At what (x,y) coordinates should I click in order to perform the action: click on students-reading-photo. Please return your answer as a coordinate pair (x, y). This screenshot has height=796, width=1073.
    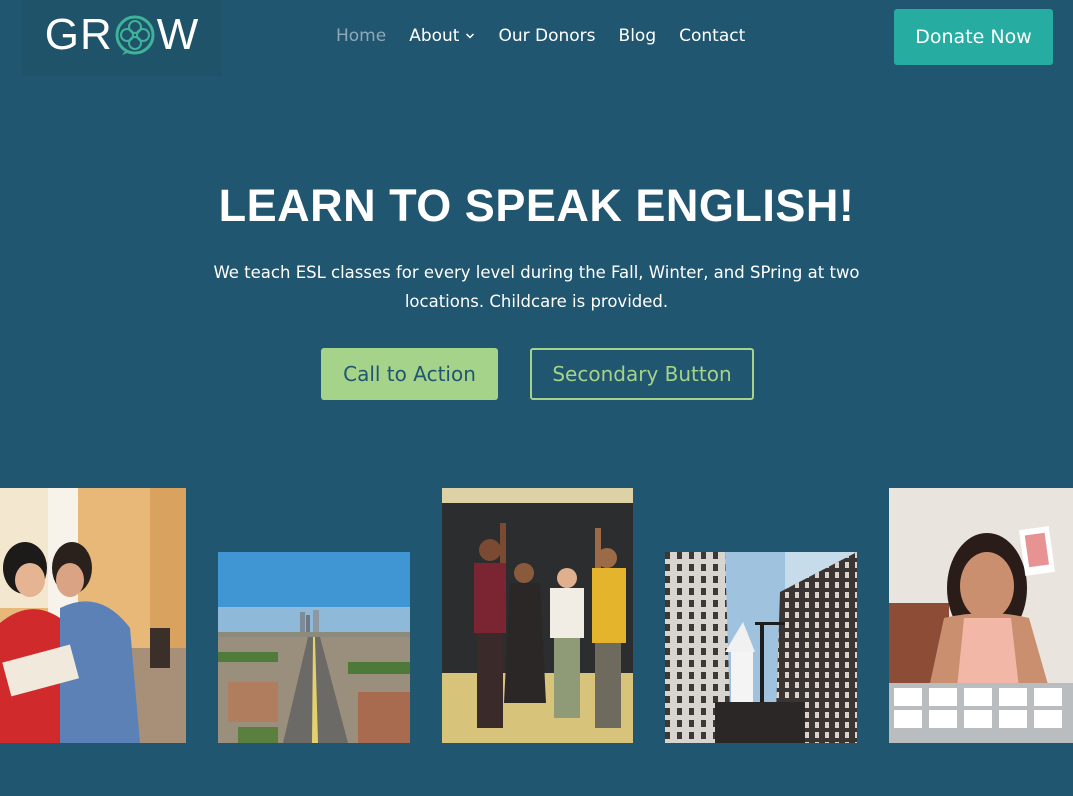
    Looking at the image, I should click on (93, 615).